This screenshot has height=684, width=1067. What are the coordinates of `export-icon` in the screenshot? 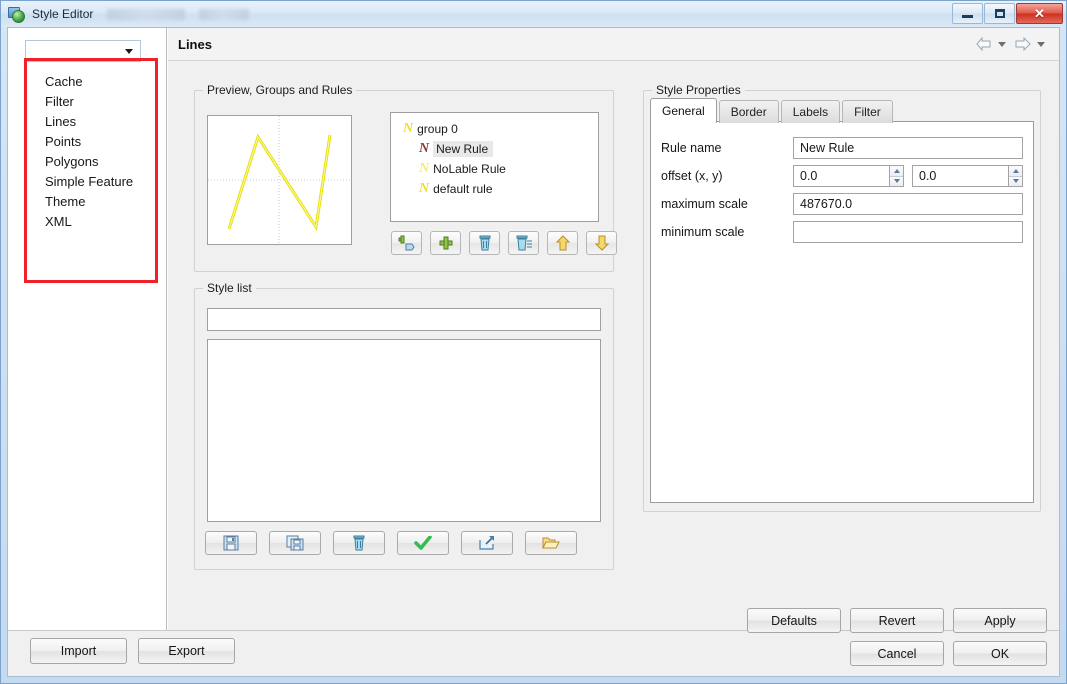 It's located at (486, 543).